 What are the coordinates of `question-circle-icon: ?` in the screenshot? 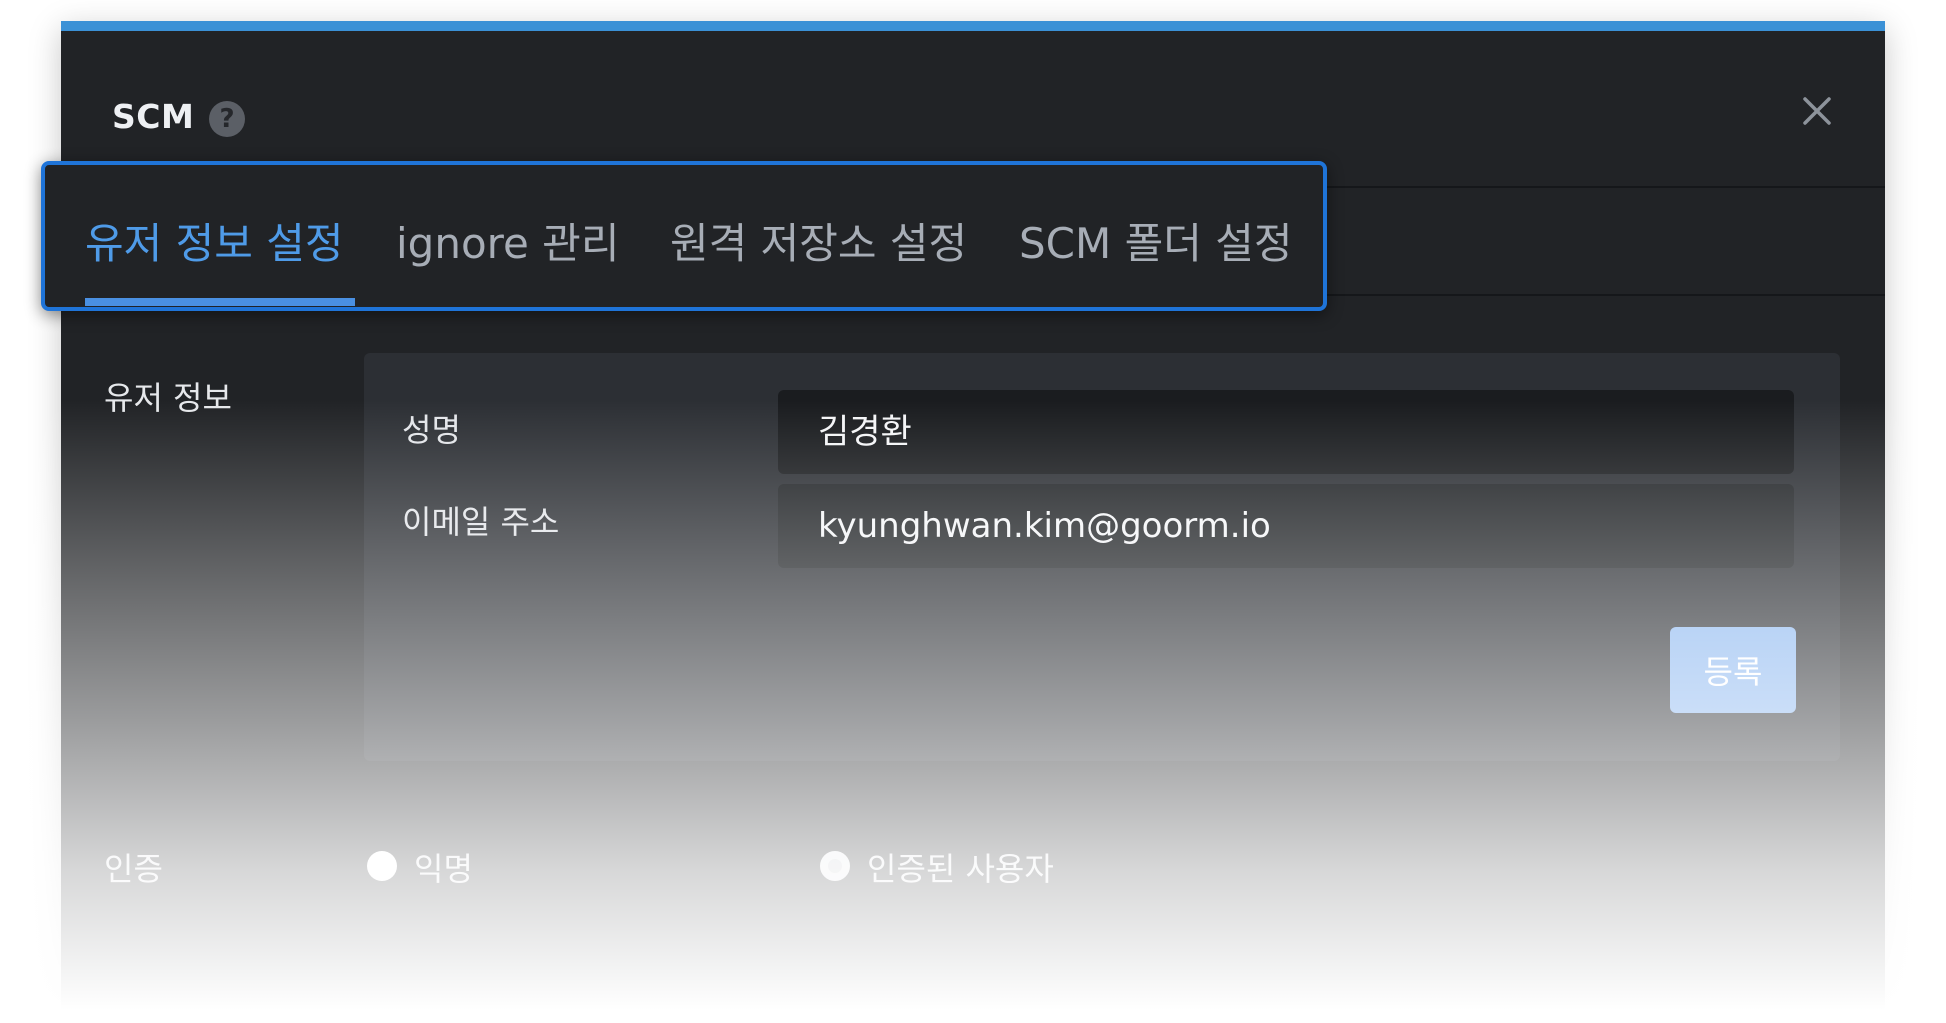 It's located at (227, 119).